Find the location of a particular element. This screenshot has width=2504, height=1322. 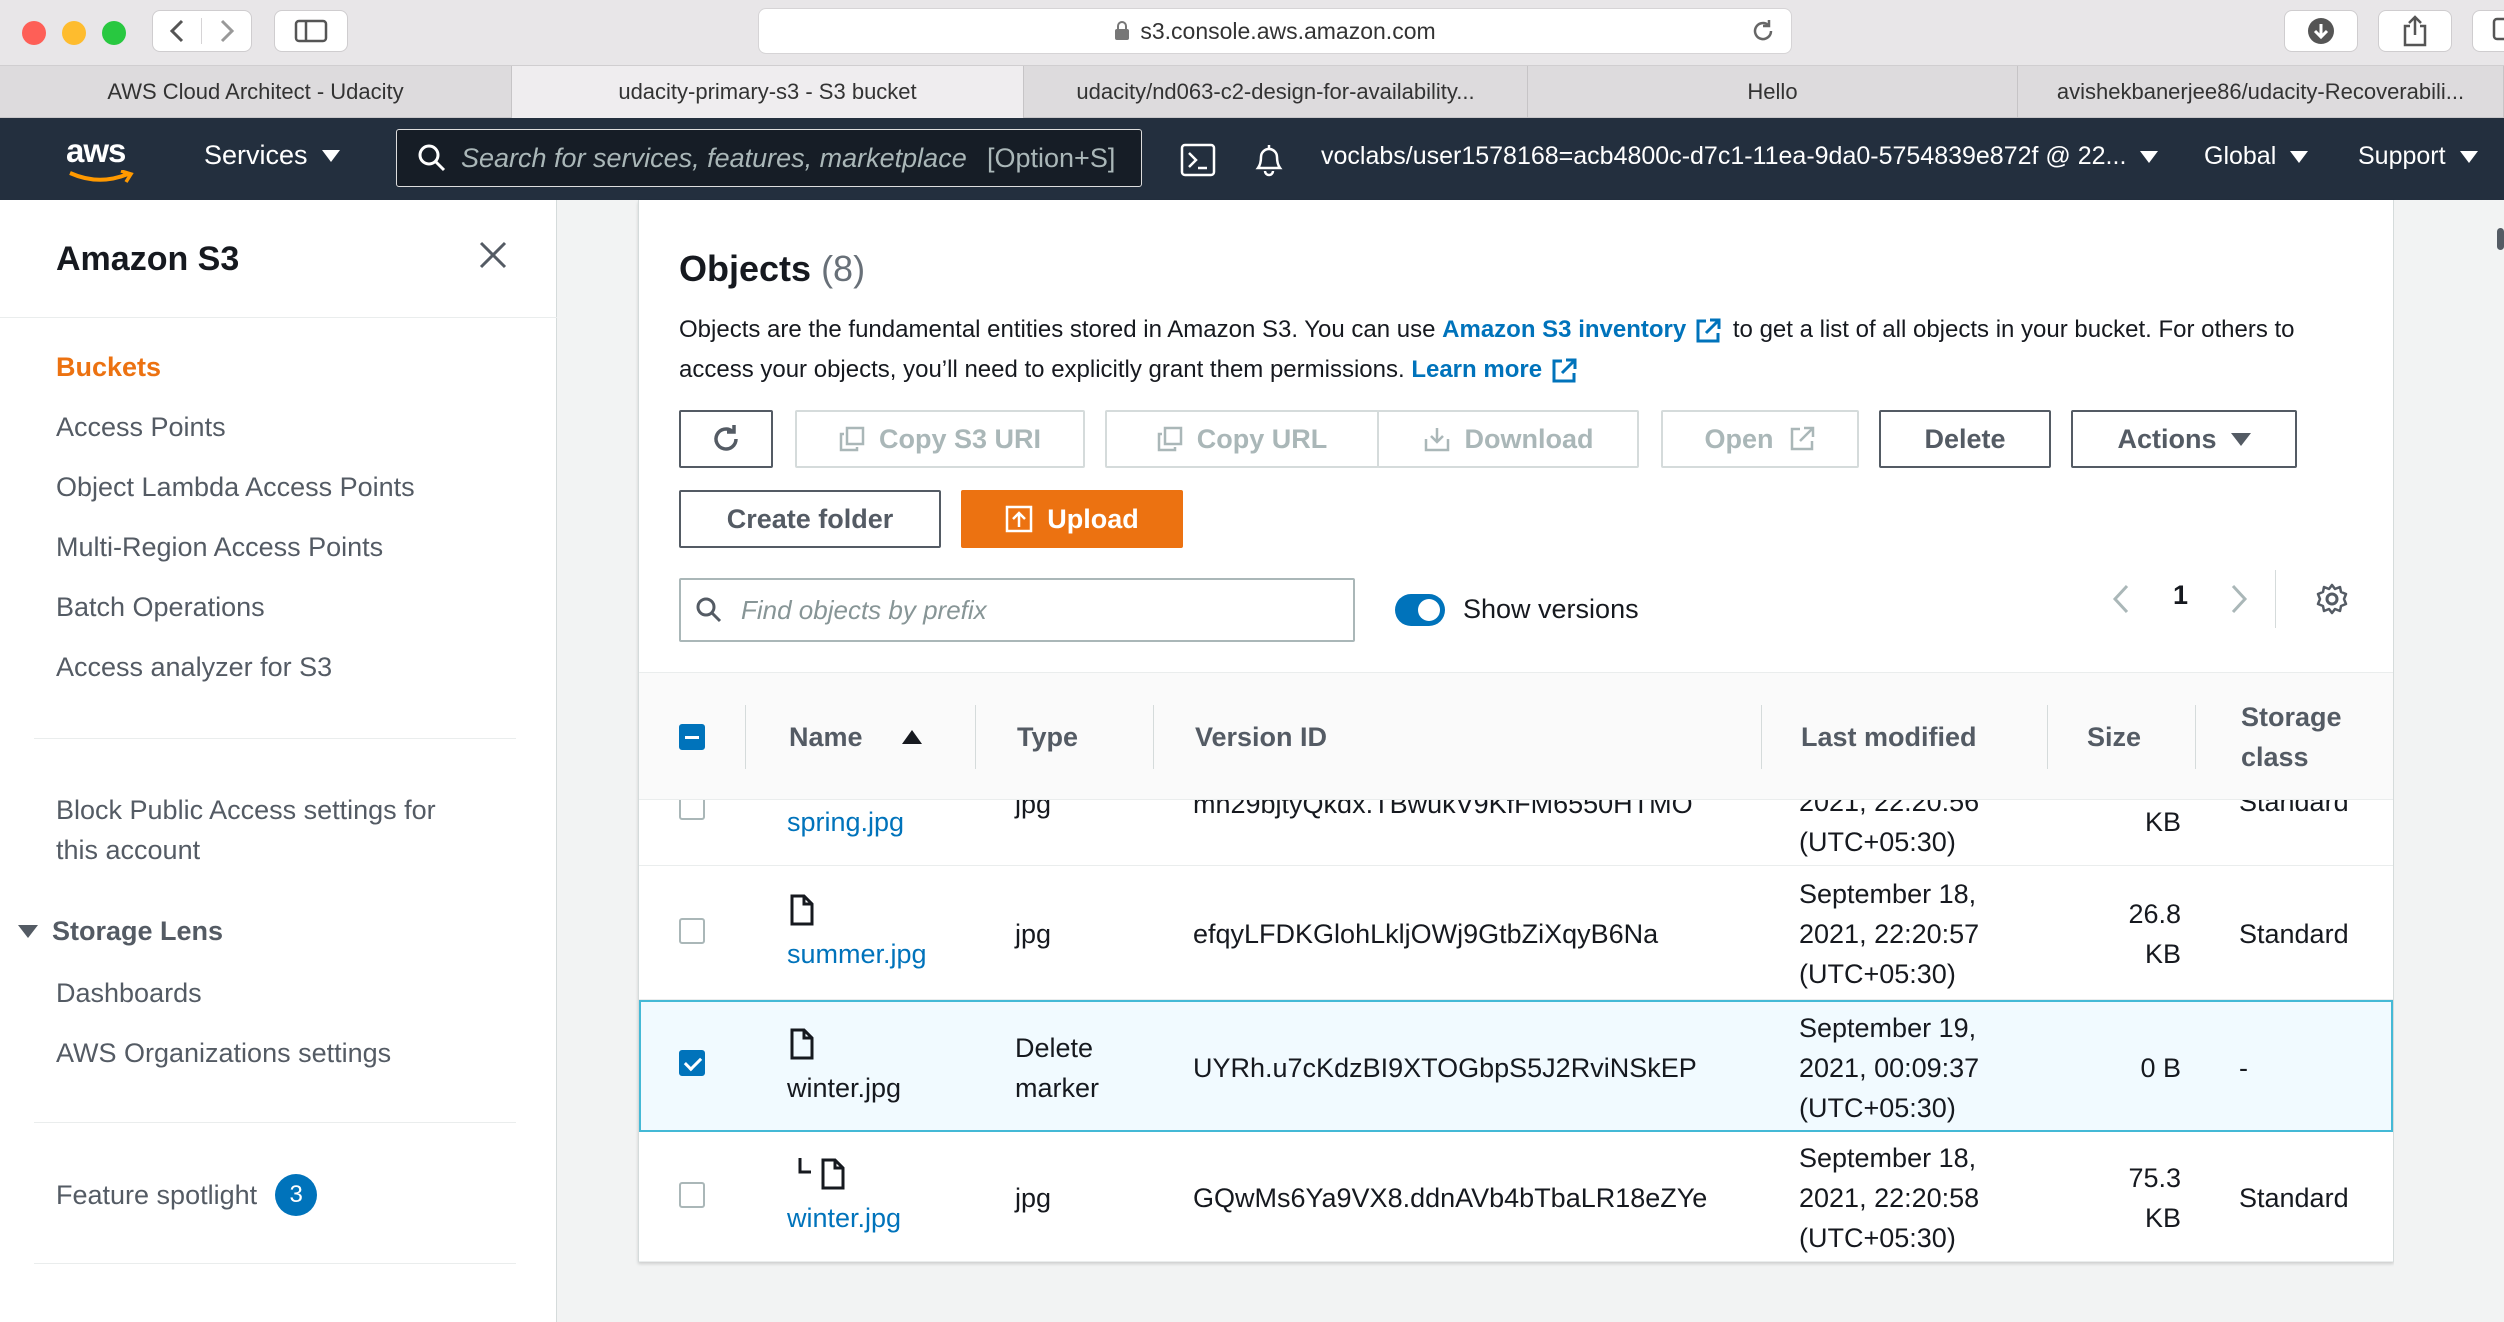

current-page-number: 1 is located at coordinates (2180, 595).